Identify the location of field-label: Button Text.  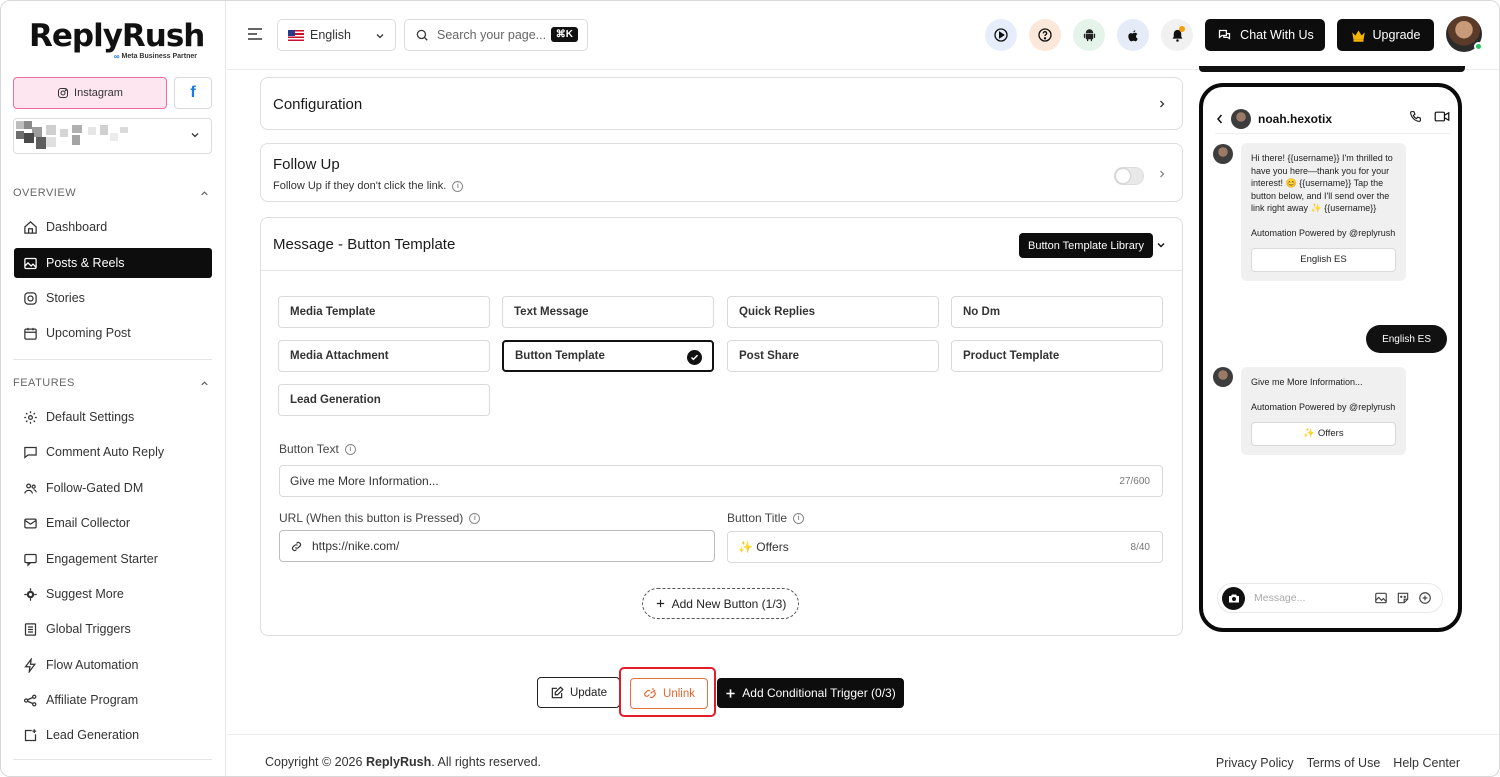
(309, 449).